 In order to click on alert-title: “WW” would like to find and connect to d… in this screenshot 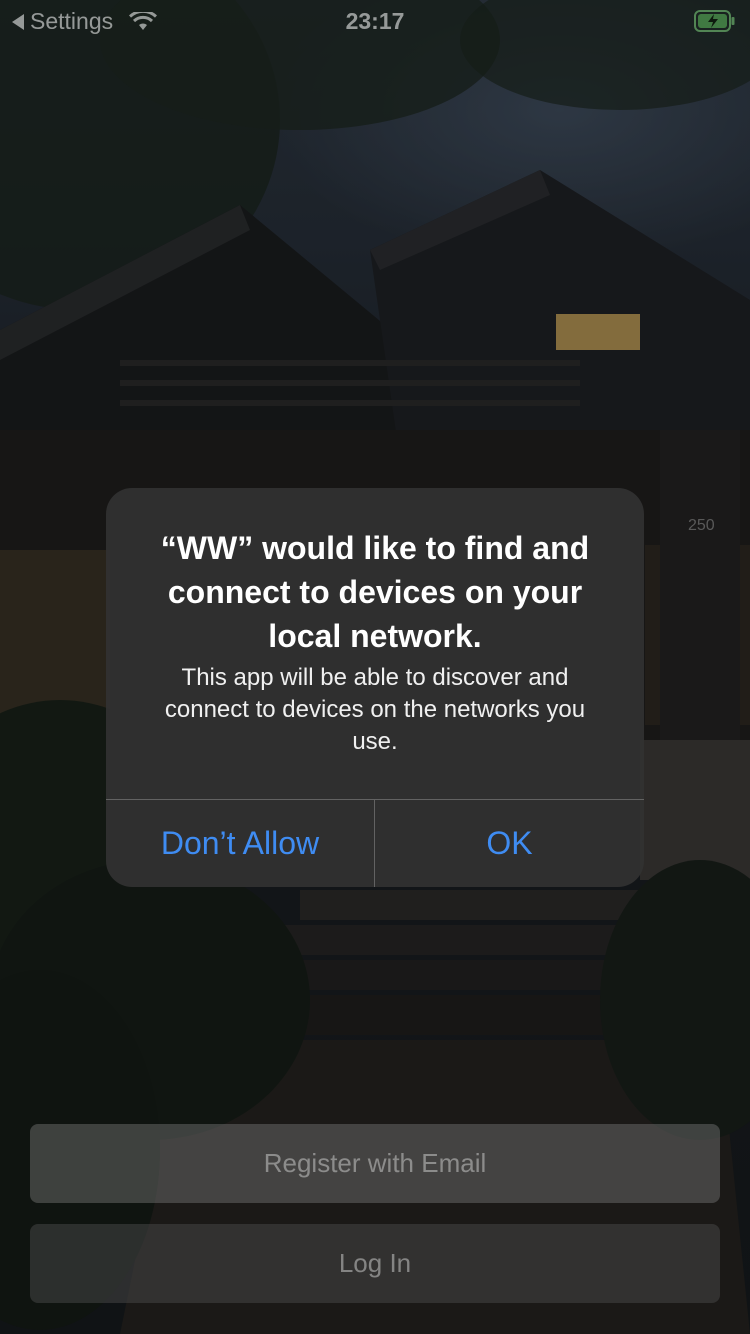, I will do `click(375, 592)`.